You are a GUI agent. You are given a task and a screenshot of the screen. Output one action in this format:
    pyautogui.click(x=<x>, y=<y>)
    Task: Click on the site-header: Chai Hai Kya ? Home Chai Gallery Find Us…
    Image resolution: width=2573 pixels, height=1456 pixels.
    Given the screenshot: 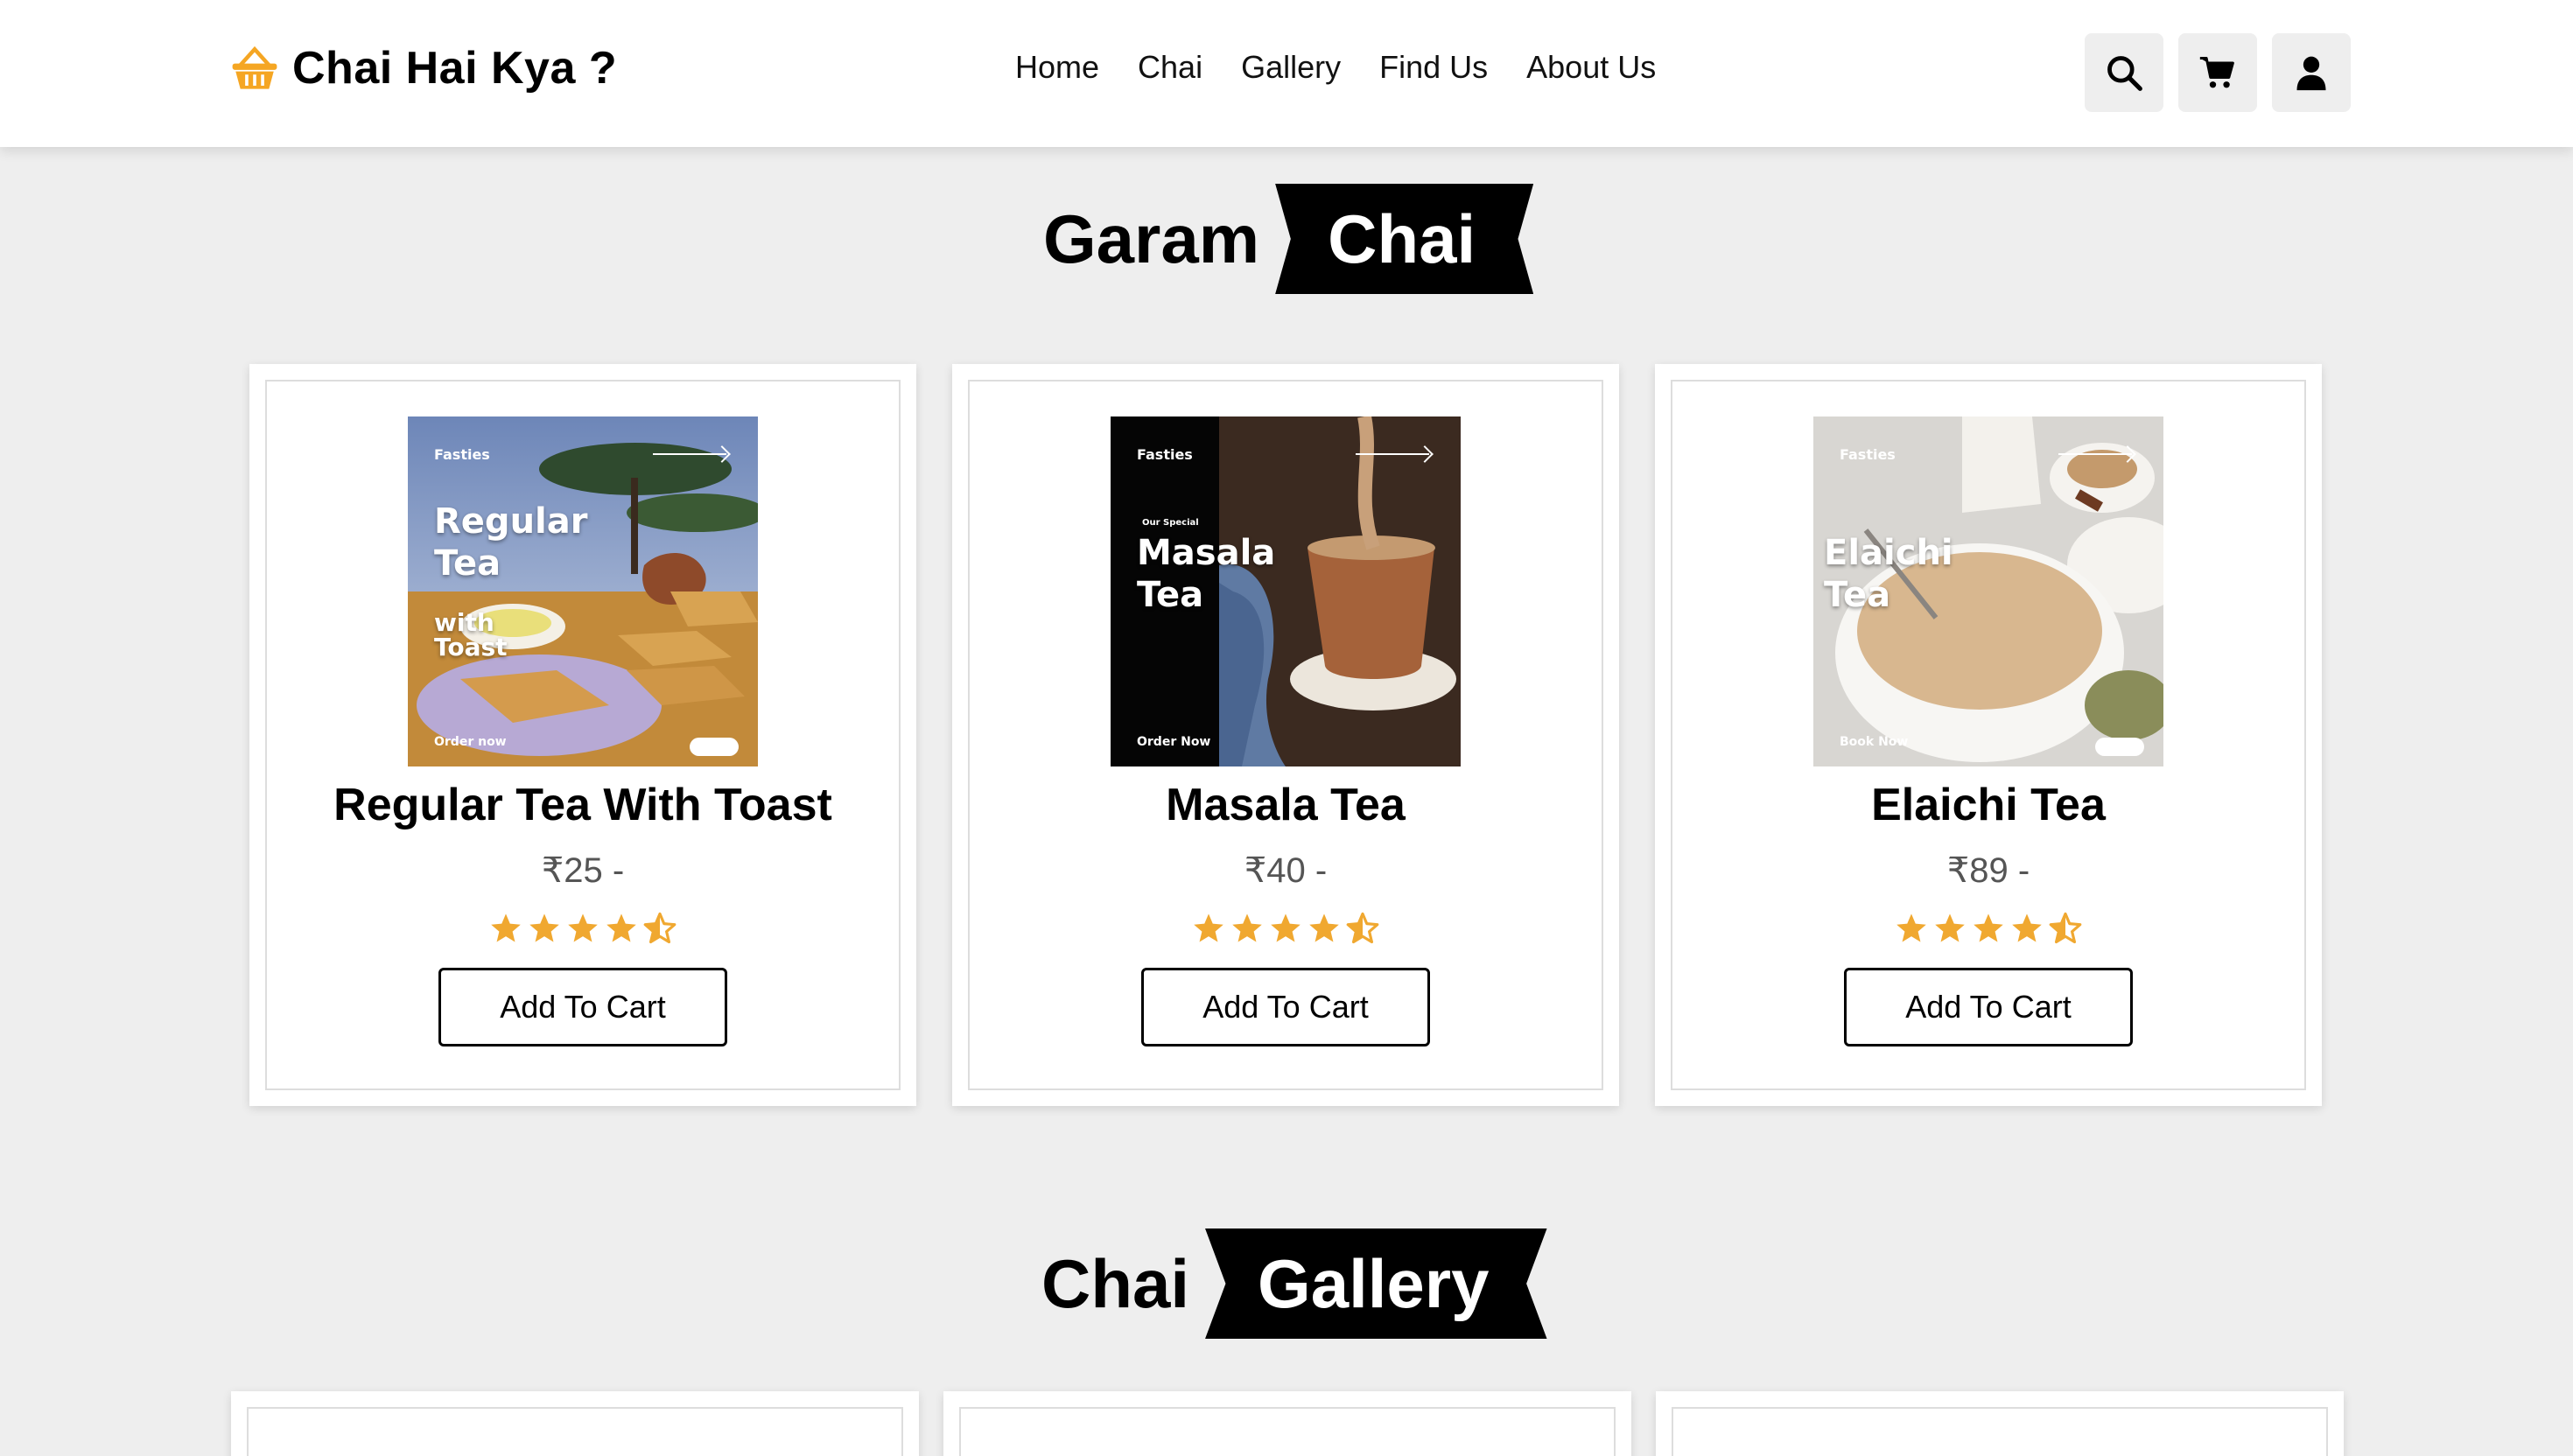 What is the action you would take?
    pyautogui.click(x=1286, y=73)
    